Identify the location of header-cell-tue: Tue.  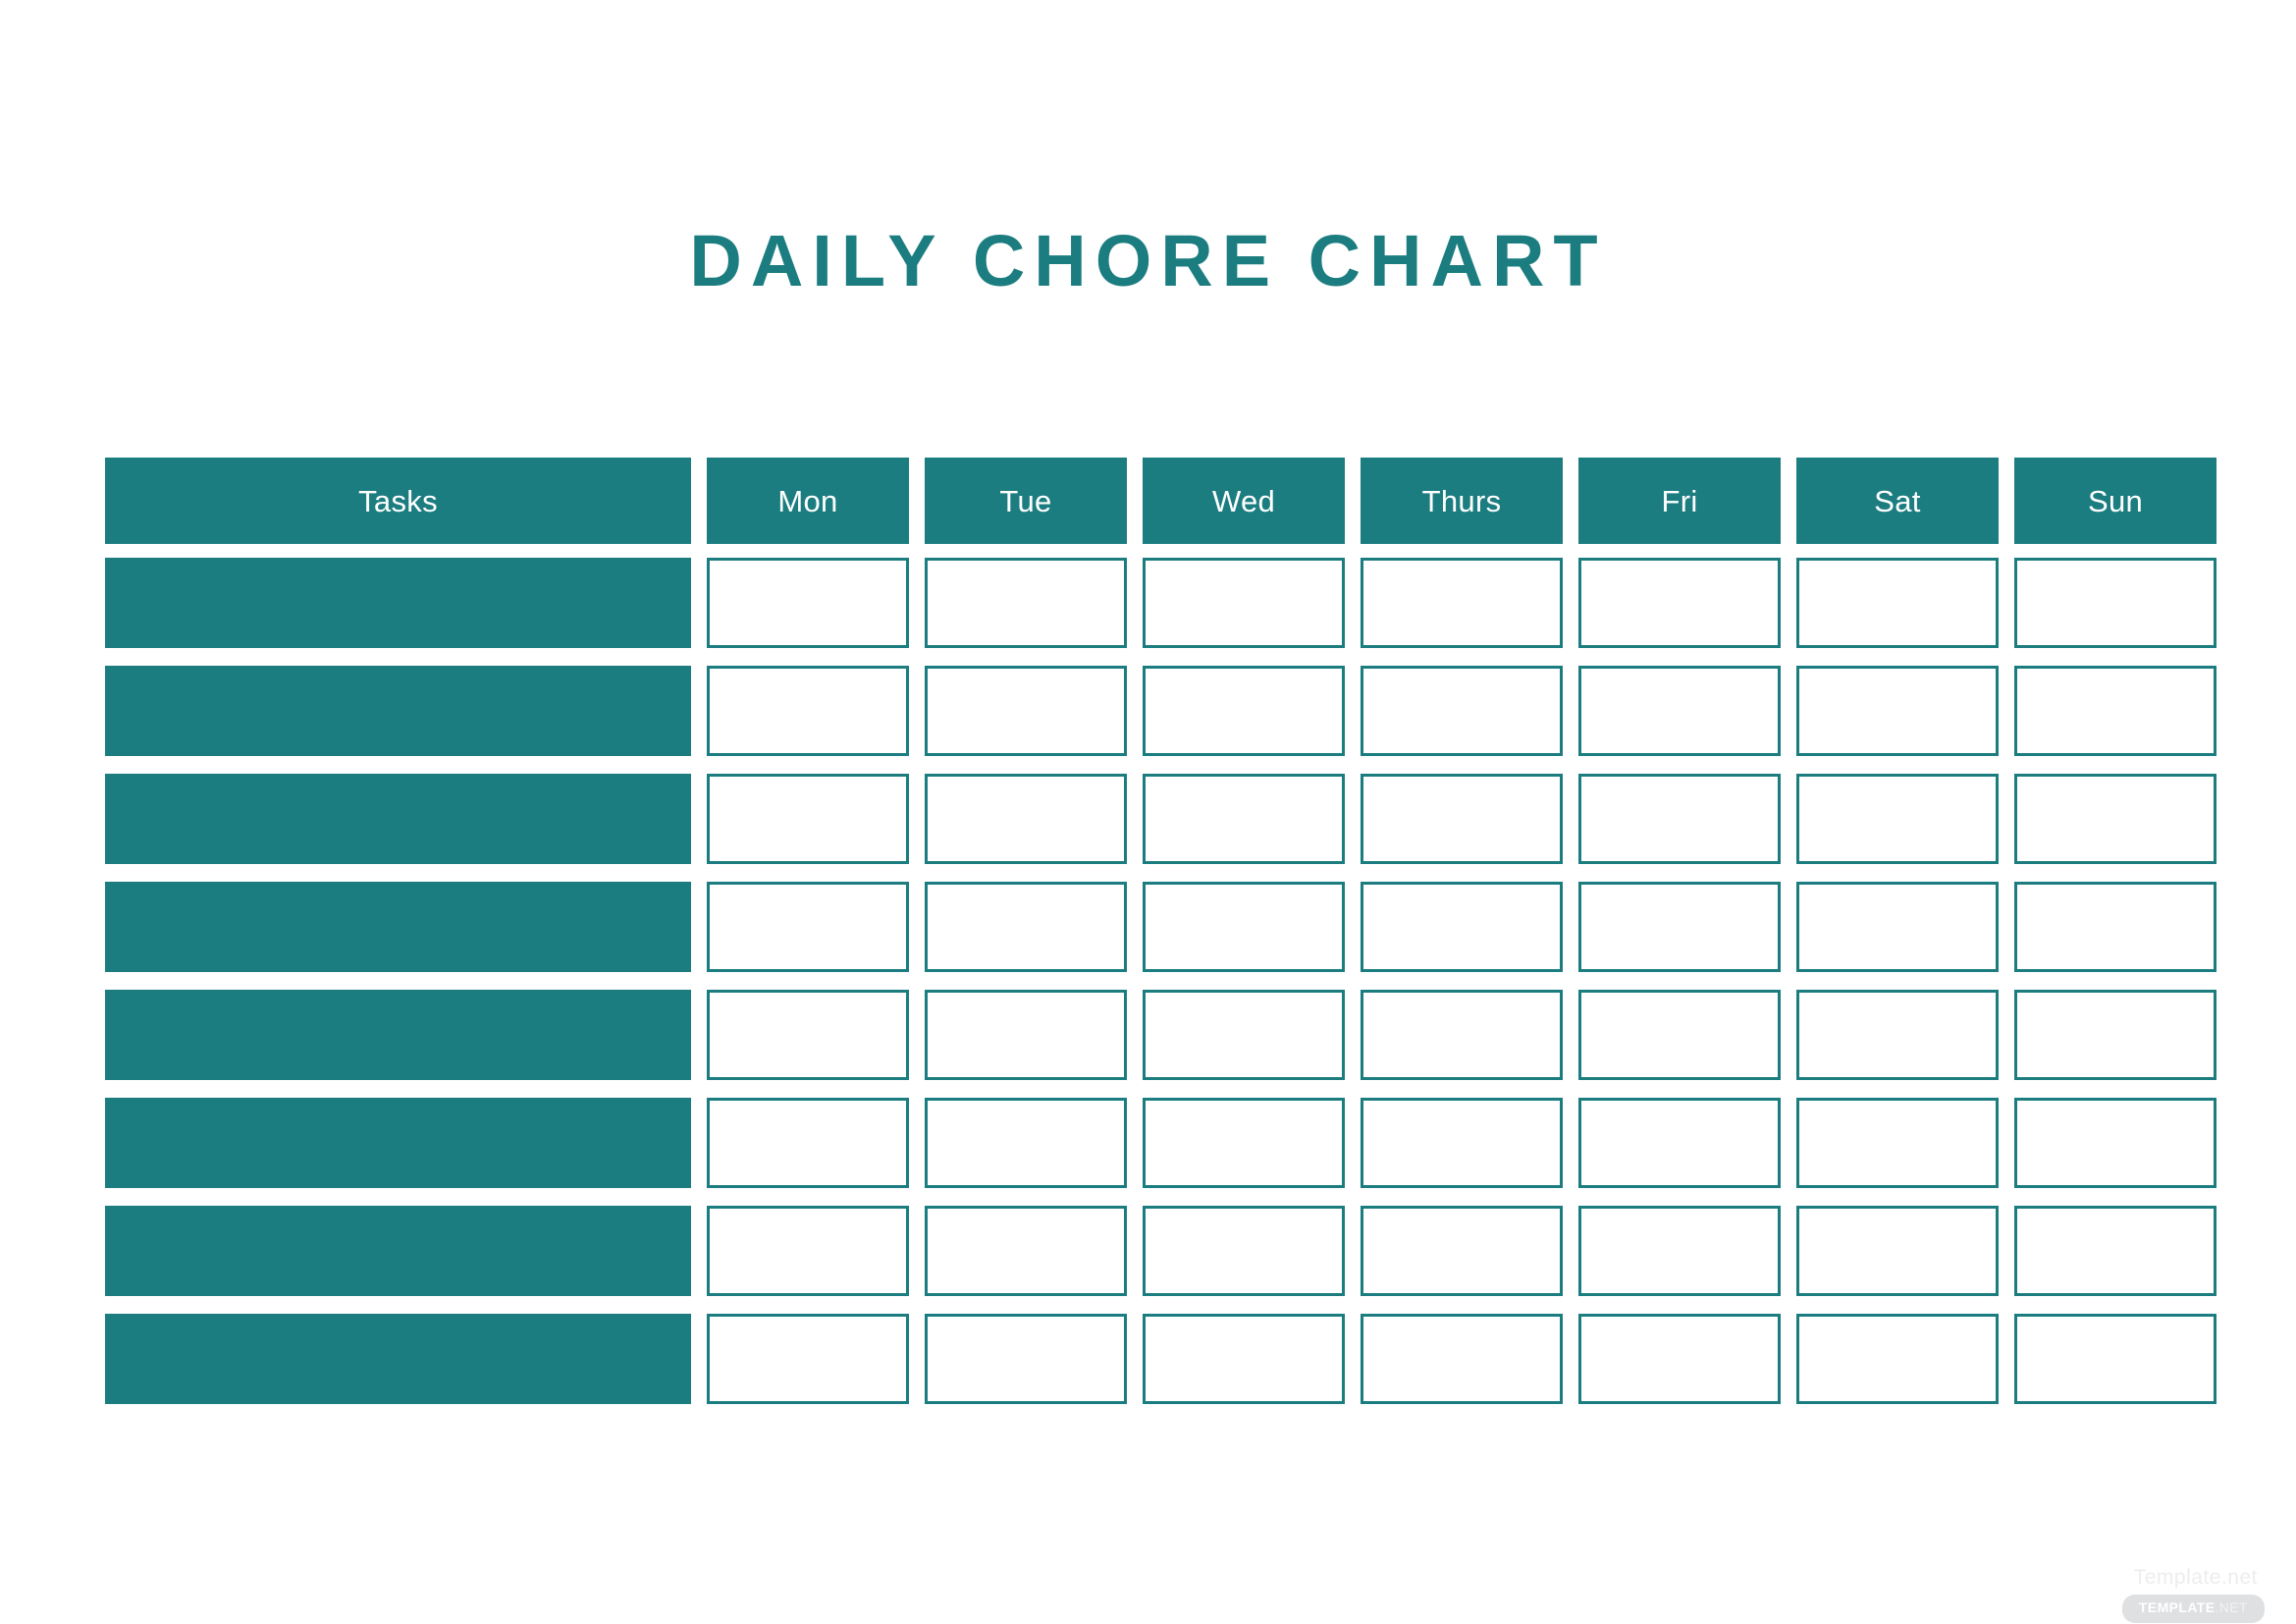
(1026, 501).